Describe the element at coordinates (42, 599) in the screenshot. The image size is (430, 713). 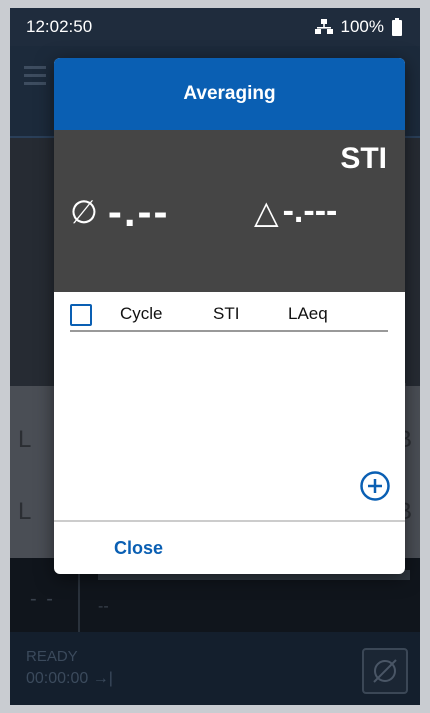
I see `lower-value: - -` at that location.